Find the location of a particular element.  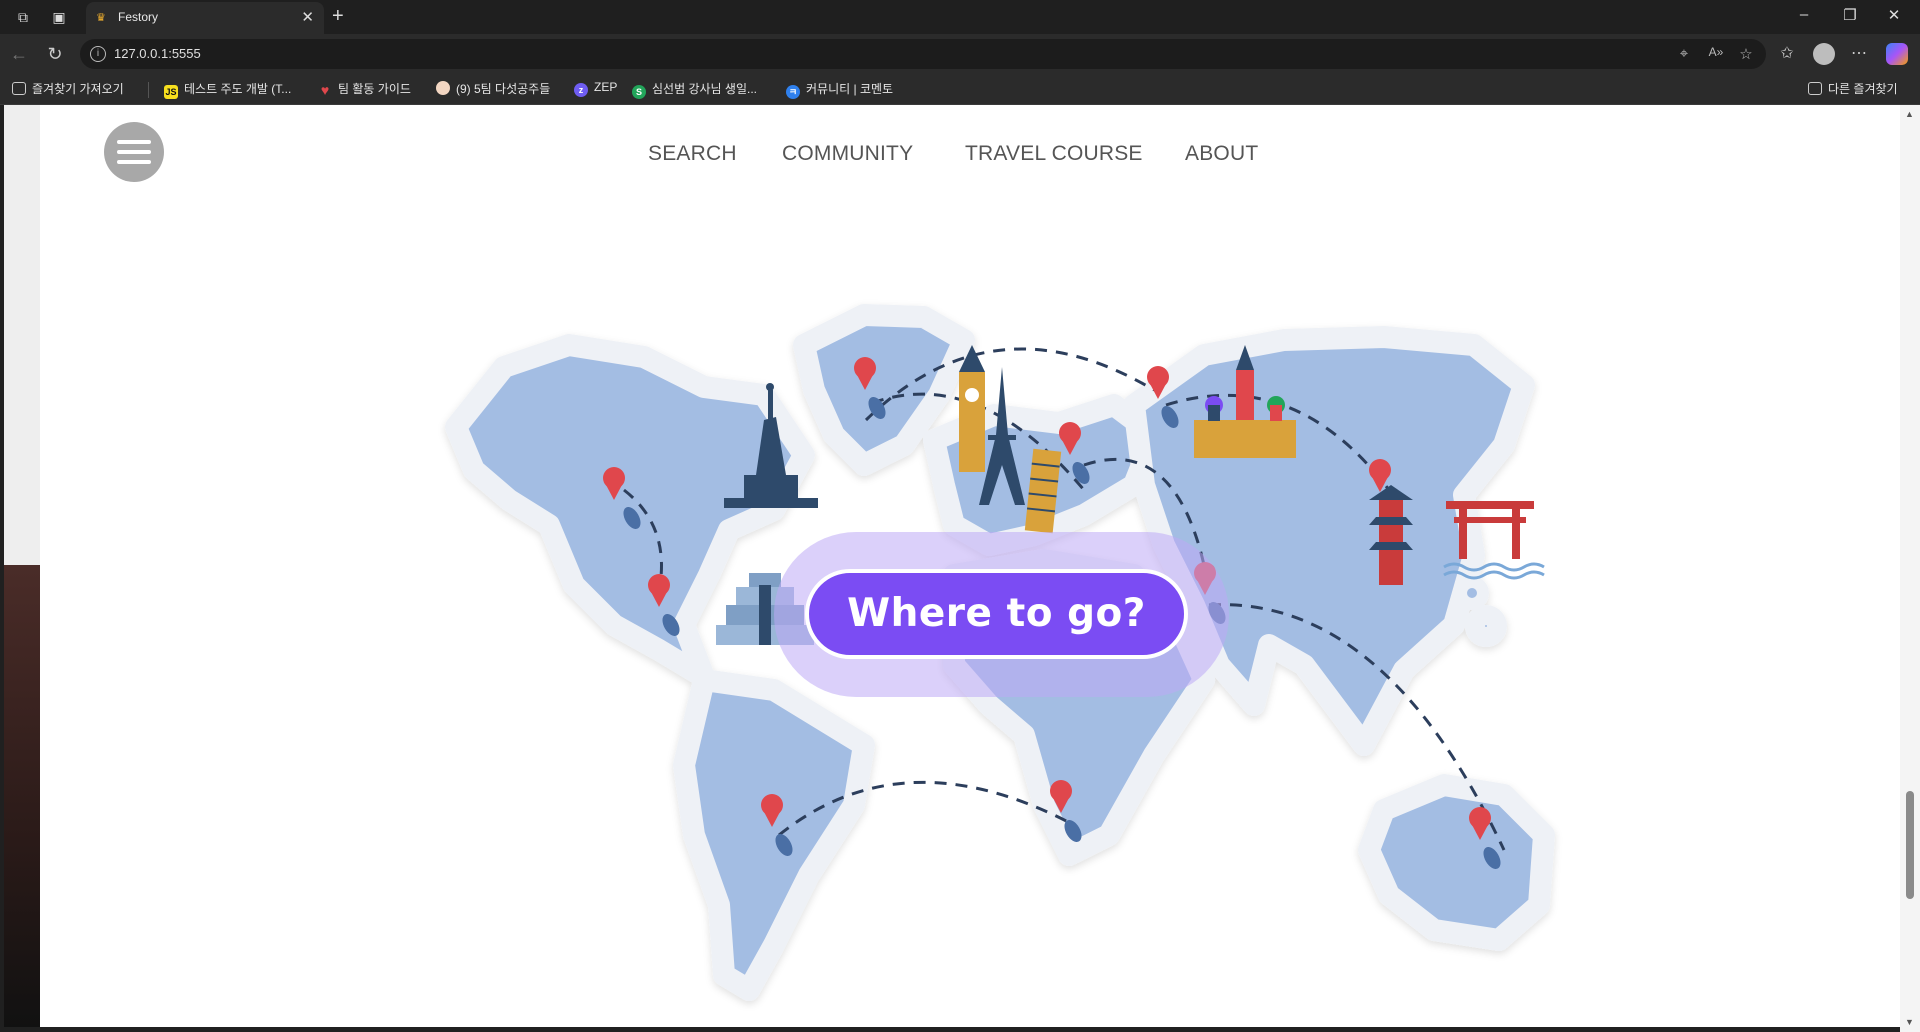

folder-icon is located at coordinates (1815, 88).